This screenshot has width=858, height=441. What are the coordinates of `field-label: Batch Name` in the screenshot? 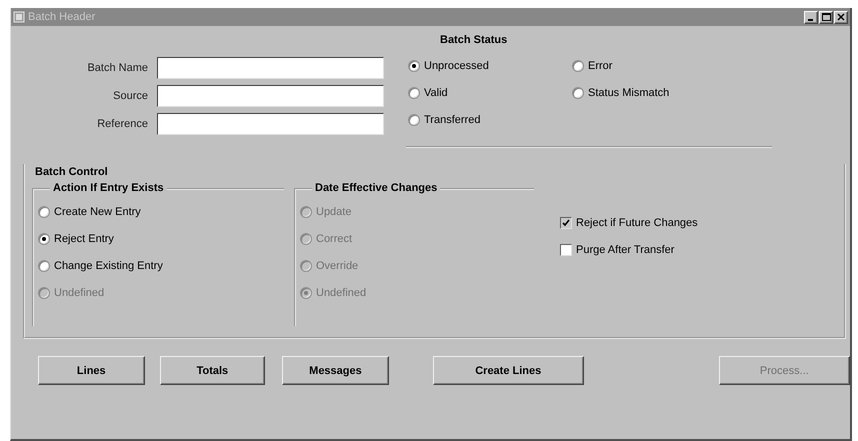 It's located at (117, 68).